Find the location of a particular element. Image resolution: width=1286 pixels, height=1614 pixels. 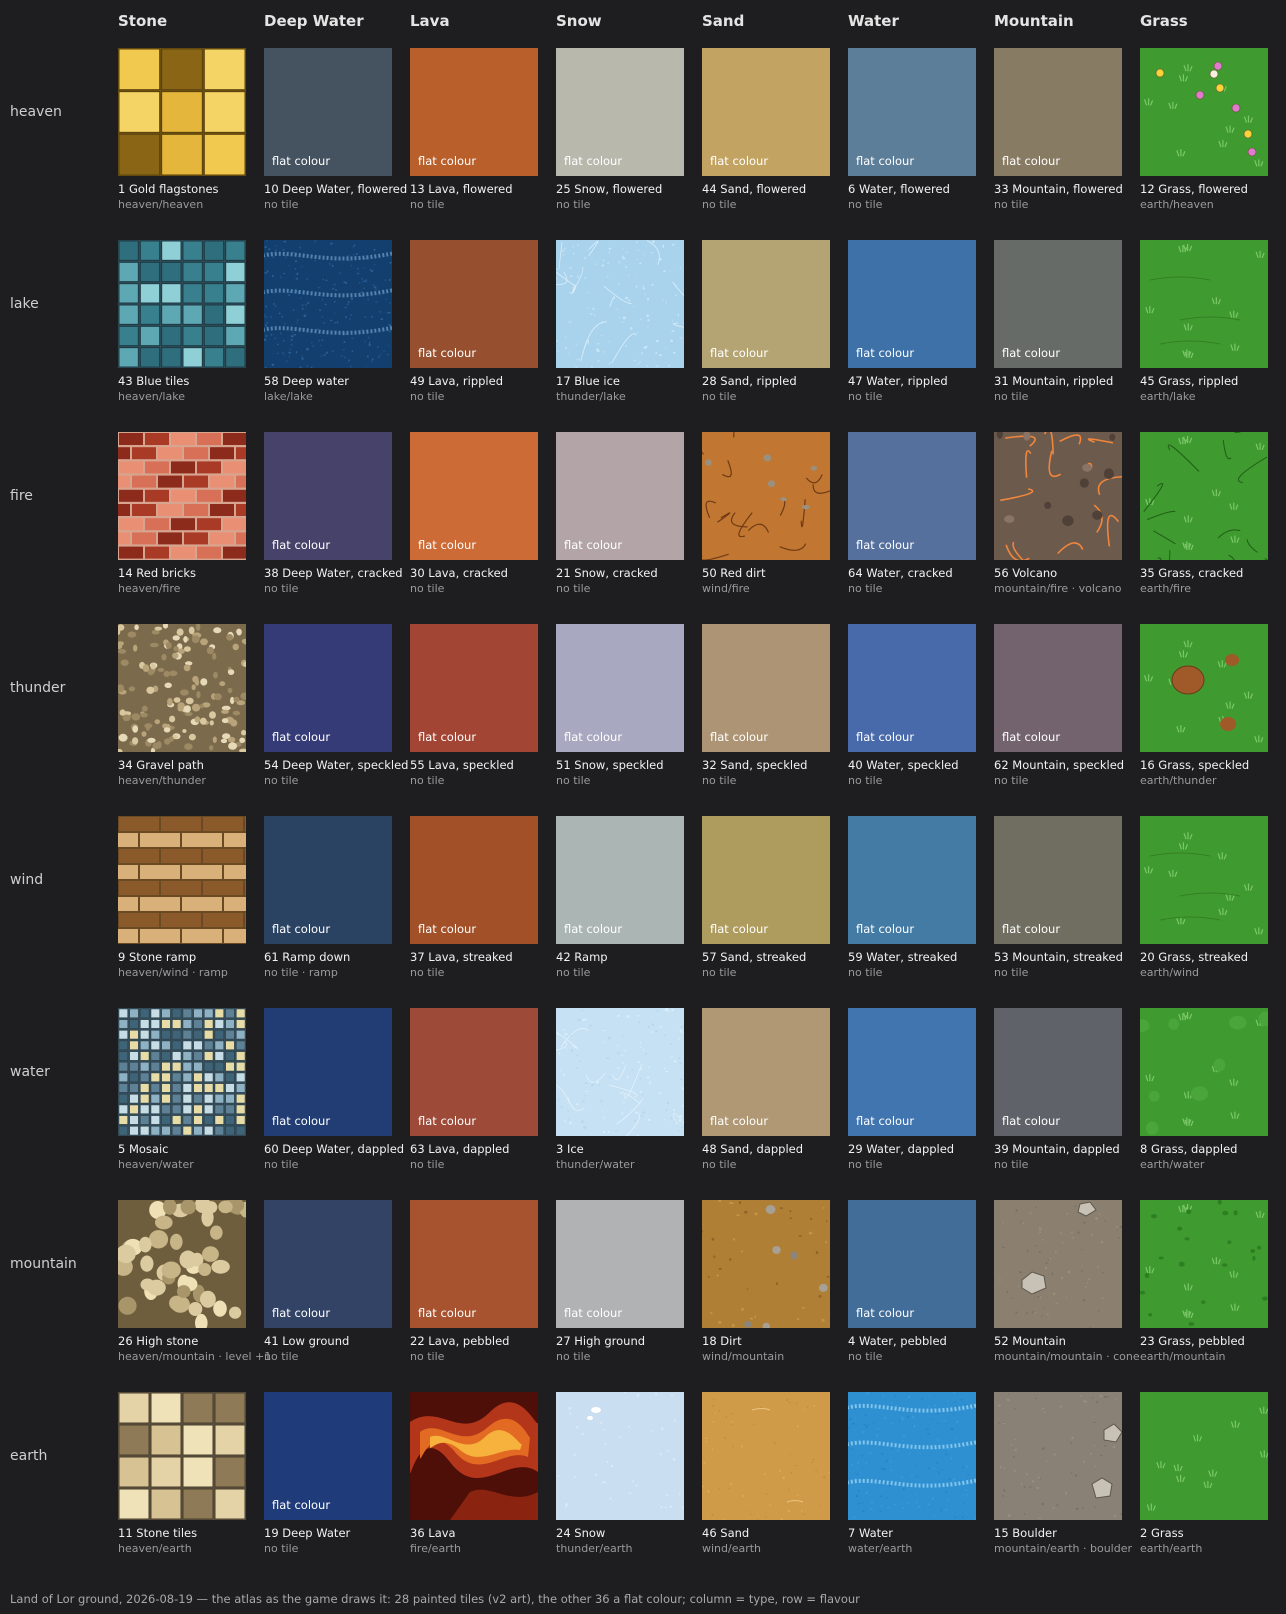

tile-cell: flat colour 39 Mountain, dappled no tile is located at coordinates (1067, 1098).